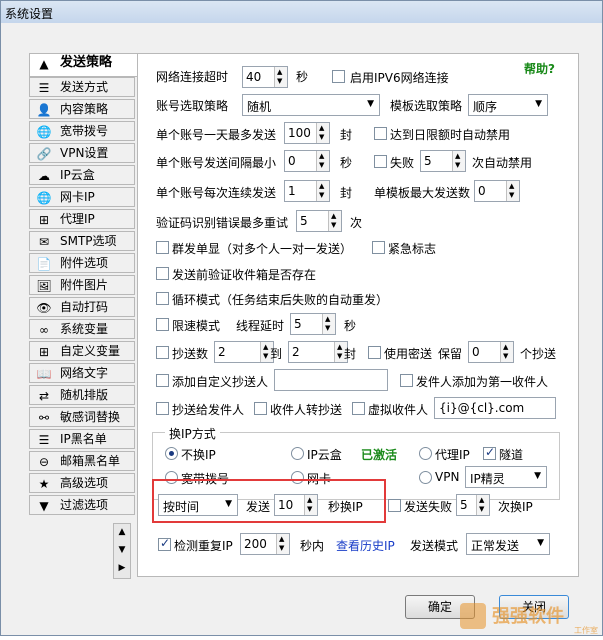 Image resolution: width=603 pixels, height=640 pixels. I want to click on send-fail-stepper: 5 ▲ ▼, so click(473, 505).